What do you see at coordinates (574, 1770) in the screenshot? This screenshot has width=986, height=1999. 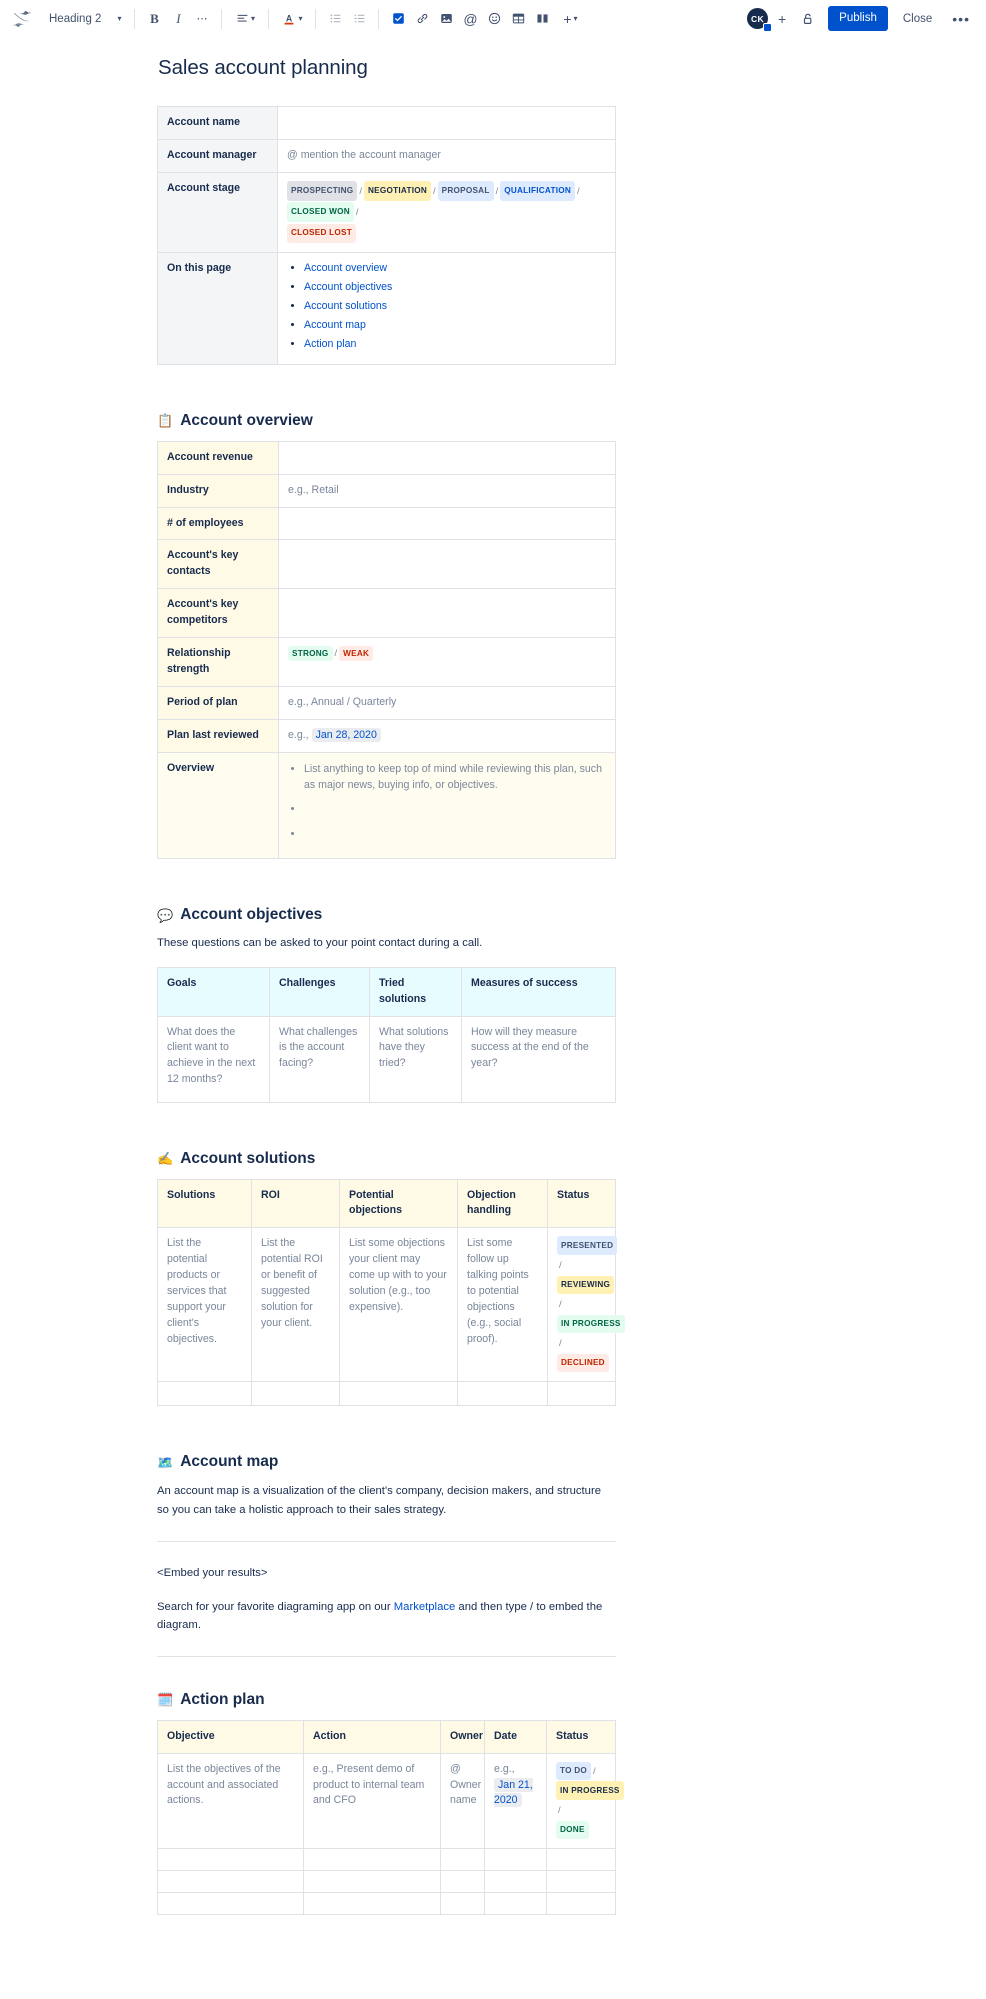 I see `status-lozenge: TO DO` at bounding box center [574, 1770].